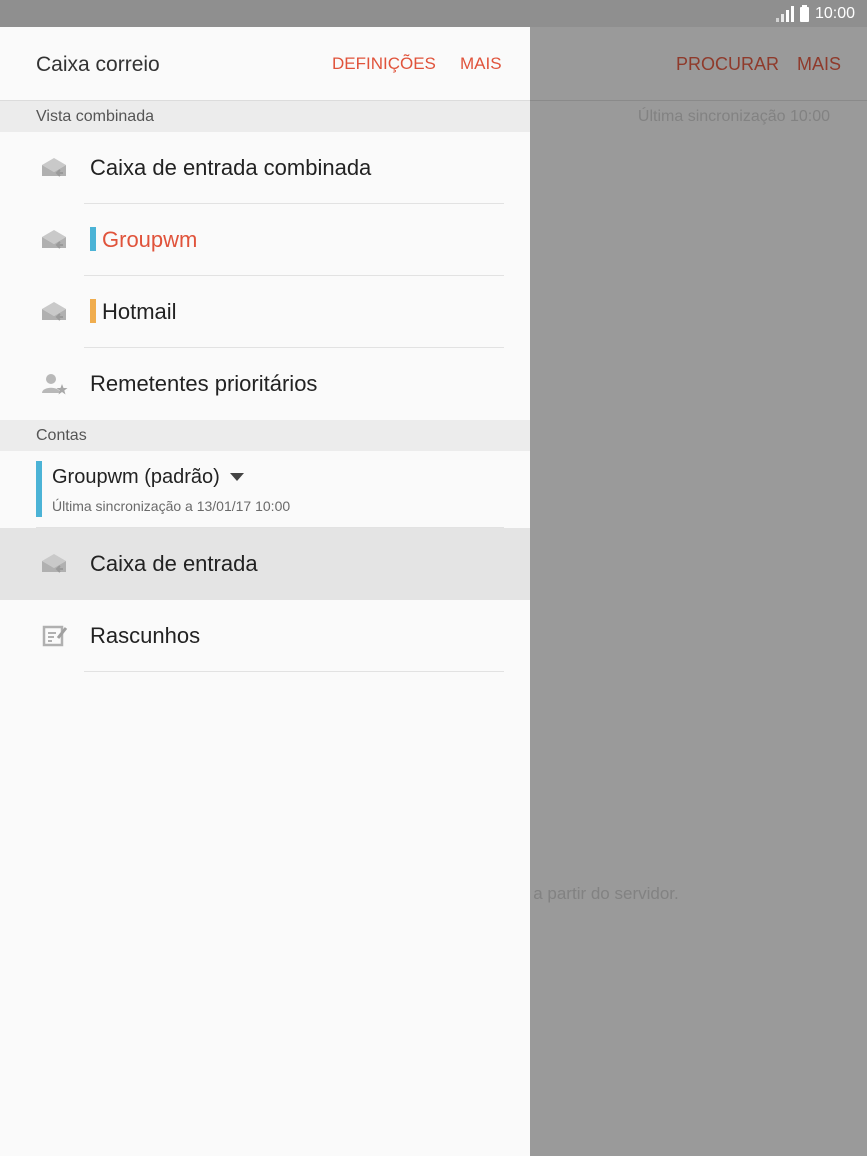 Image resolution: width=867 pixels, height=1156 pixels. I want to click on combined-inbox-item: Caixa de entrada combinada, so click(265, 168).